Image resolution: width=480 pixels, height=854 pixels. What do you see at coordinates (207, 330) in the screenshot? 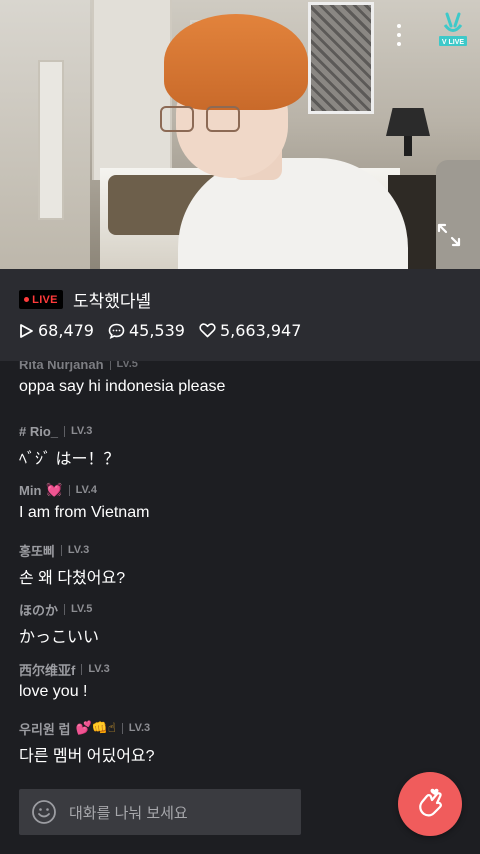
I see `heart-outline-icon` at bounding box center [207, 330].